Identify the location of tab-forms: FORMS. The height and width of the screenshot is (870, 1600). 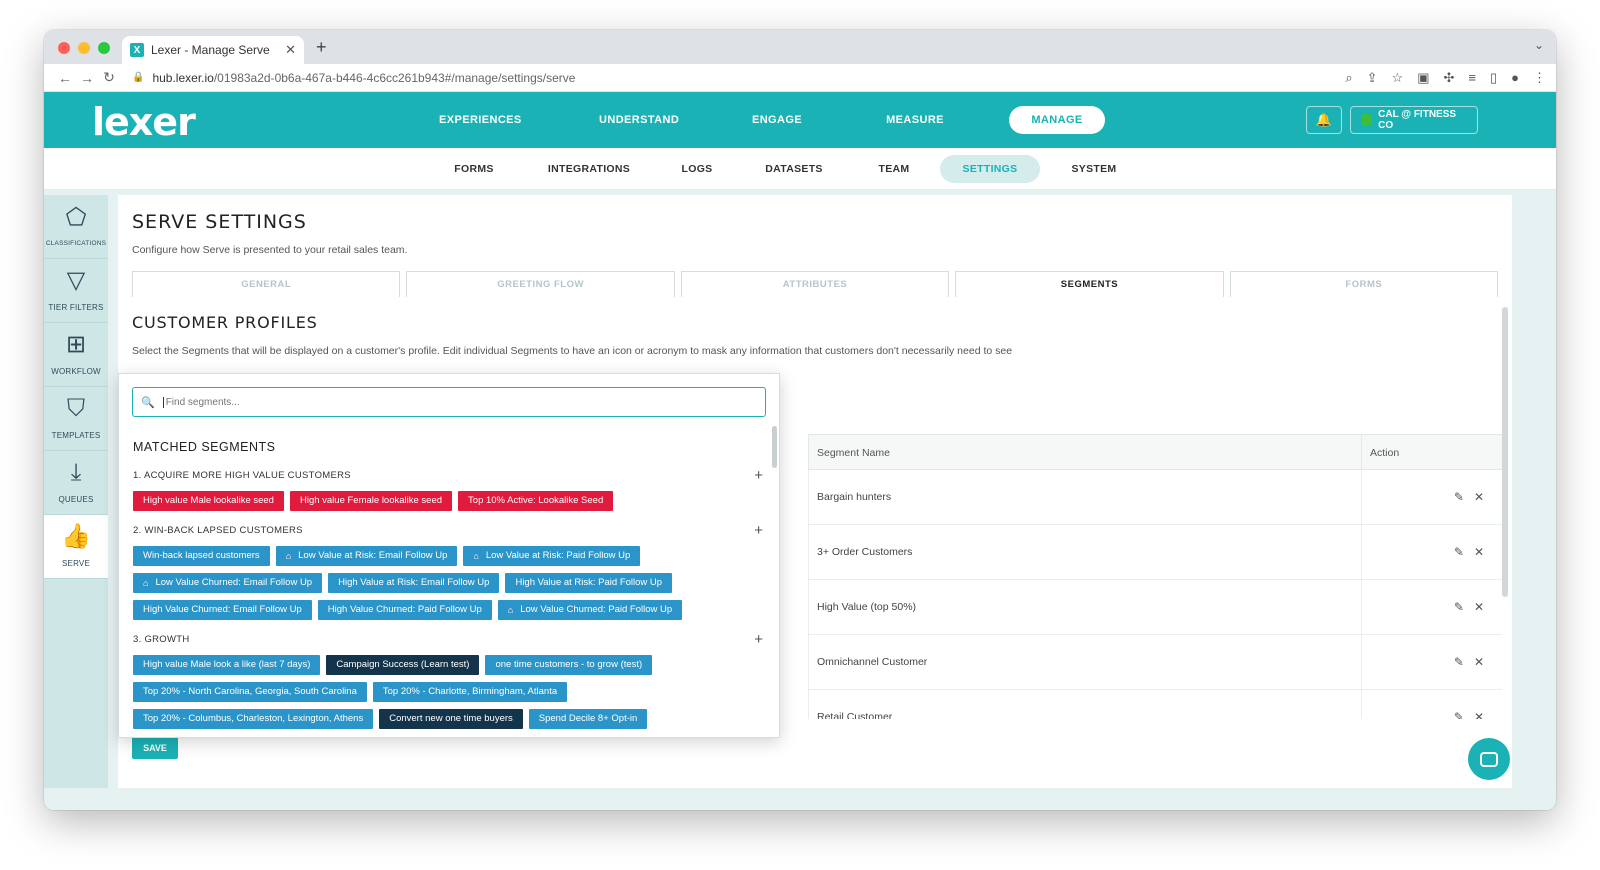
(1364, 284).